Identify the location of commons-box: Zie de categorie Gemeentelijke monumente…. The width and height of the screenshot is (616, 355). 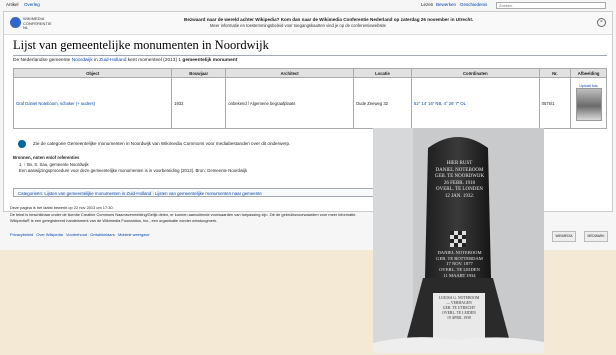
(178, 144).